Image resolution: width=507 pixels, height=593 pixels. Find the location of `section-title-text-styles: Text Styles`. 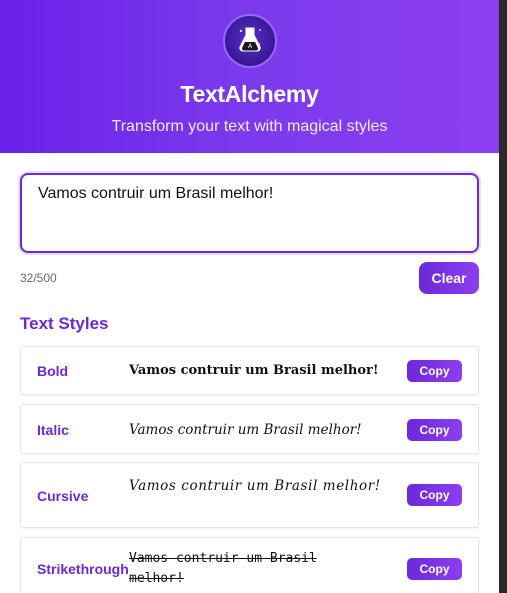

section-title-text-styles: Text Styles is located at coordinates (64, 323).